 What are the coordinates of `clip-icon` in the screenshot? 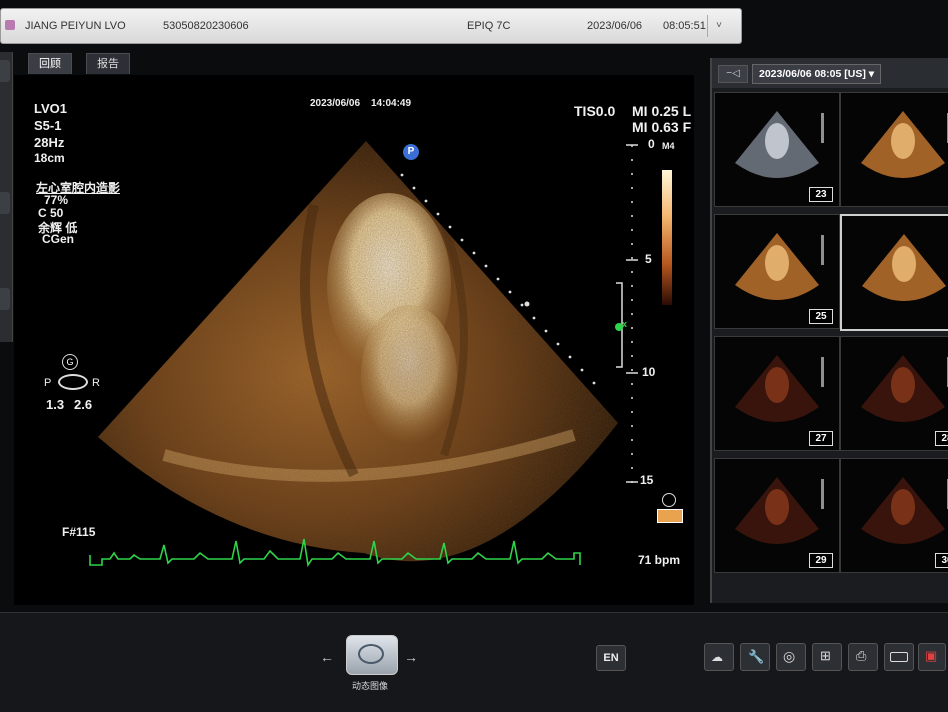 It's located at (371, 654).